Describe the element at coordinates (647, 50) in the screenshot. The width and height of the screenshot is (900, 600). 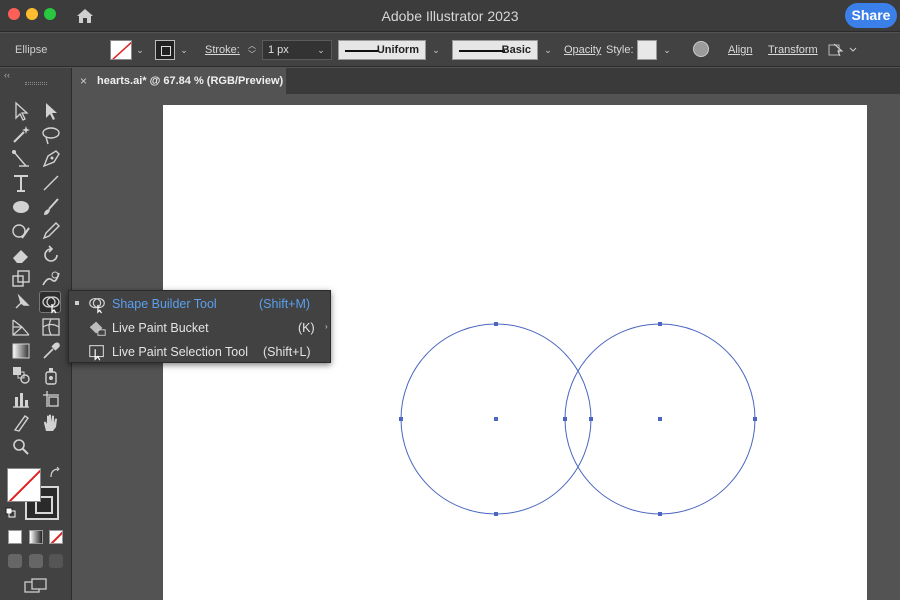
I see `graphic-style-swatch` at that location.